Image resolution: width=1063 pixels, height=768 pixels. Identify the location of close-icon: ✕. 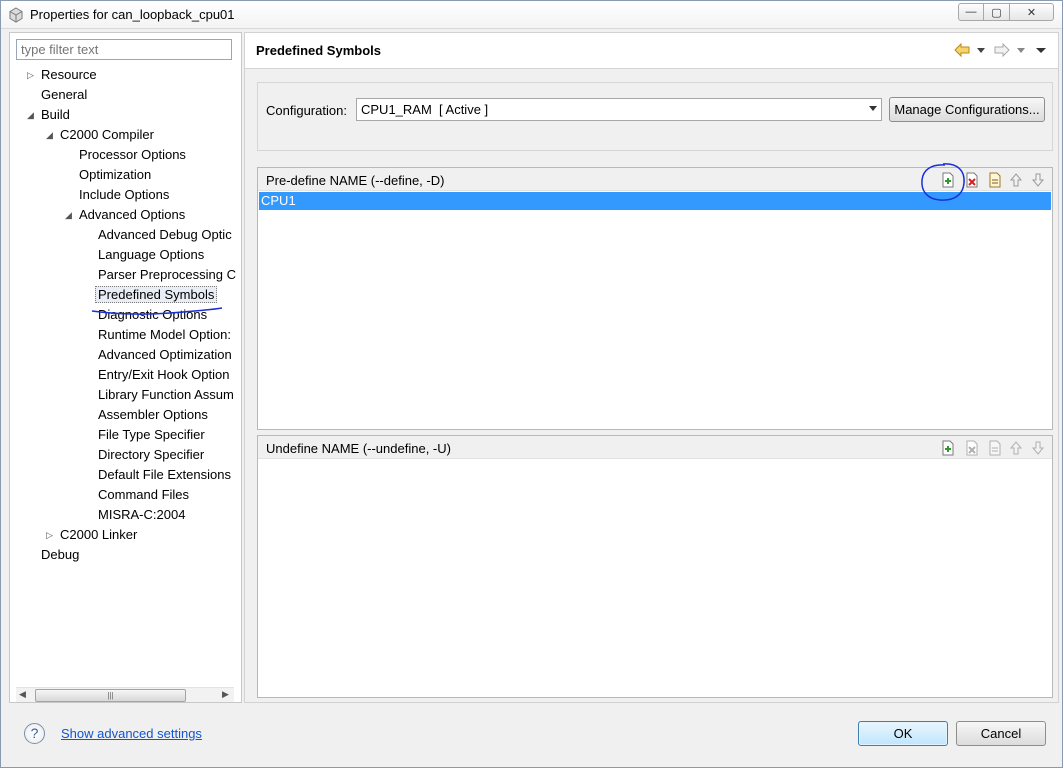
(1031, 12).